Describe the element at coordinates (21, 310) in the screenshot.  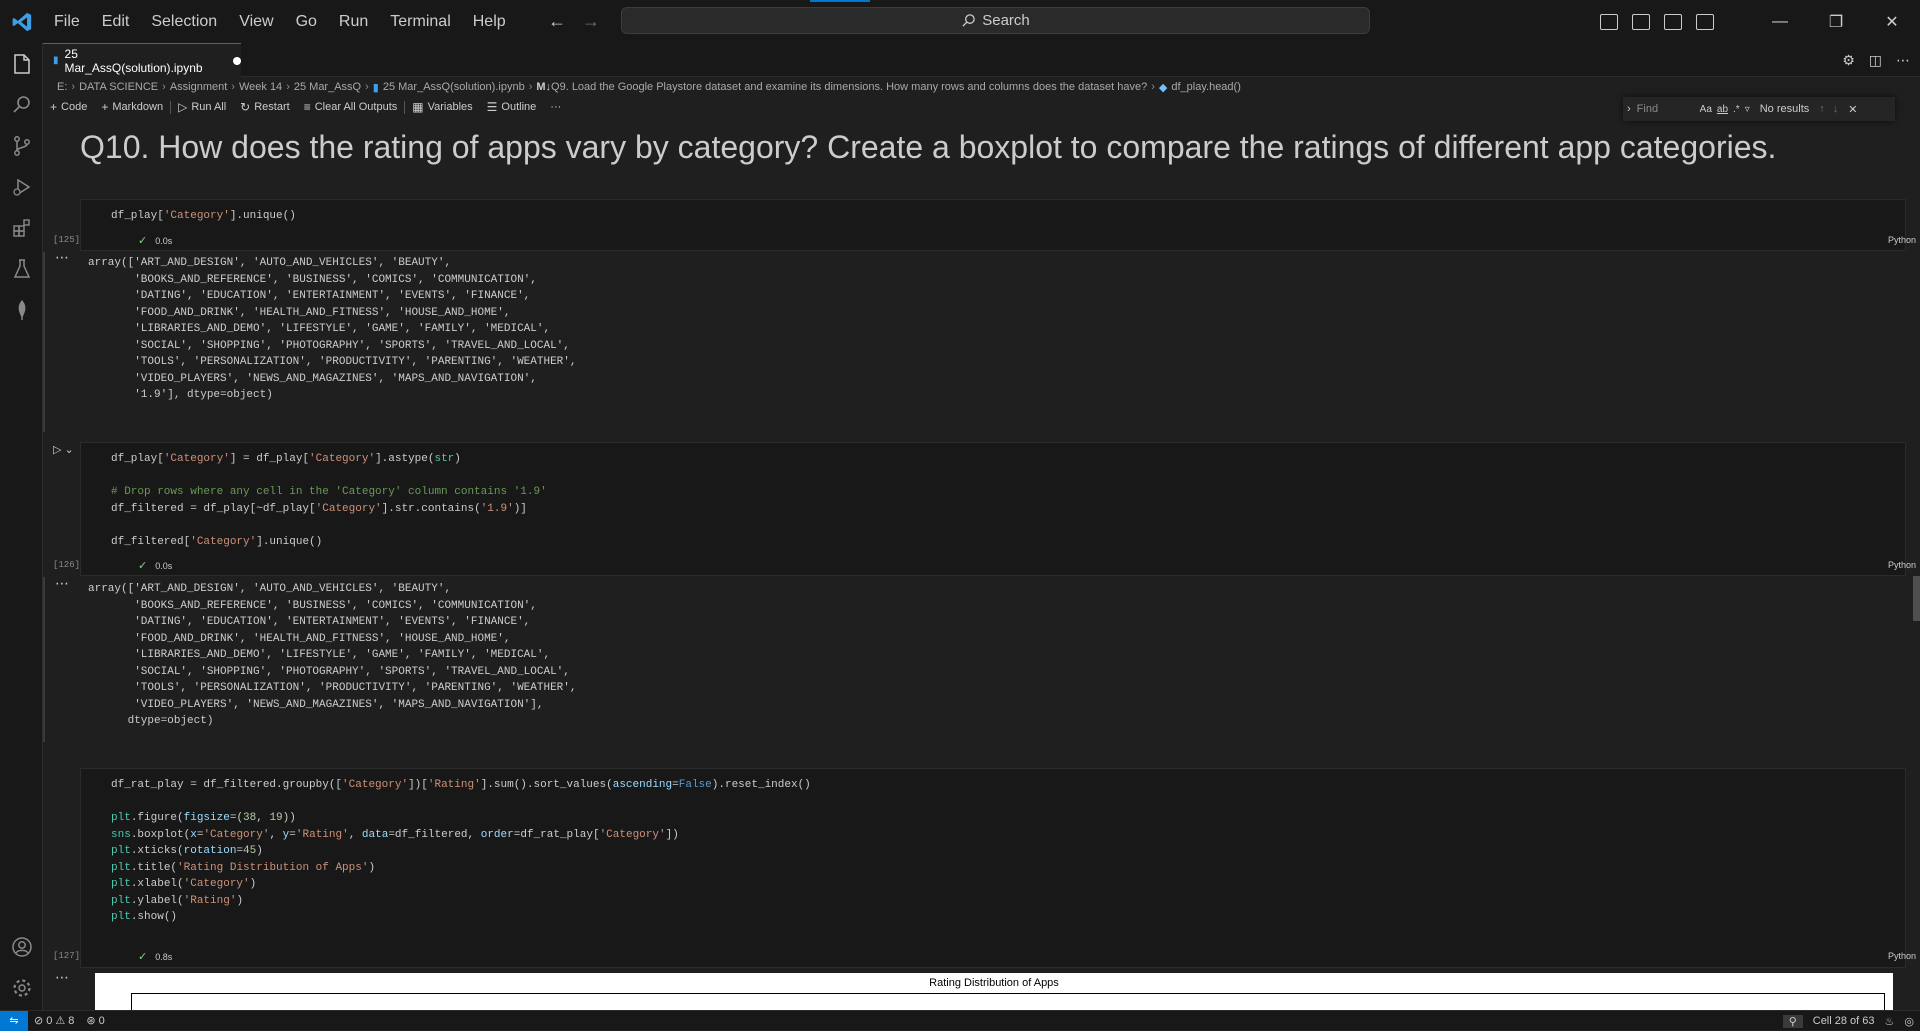
I see `mongodb-leaf-icon` at that location.